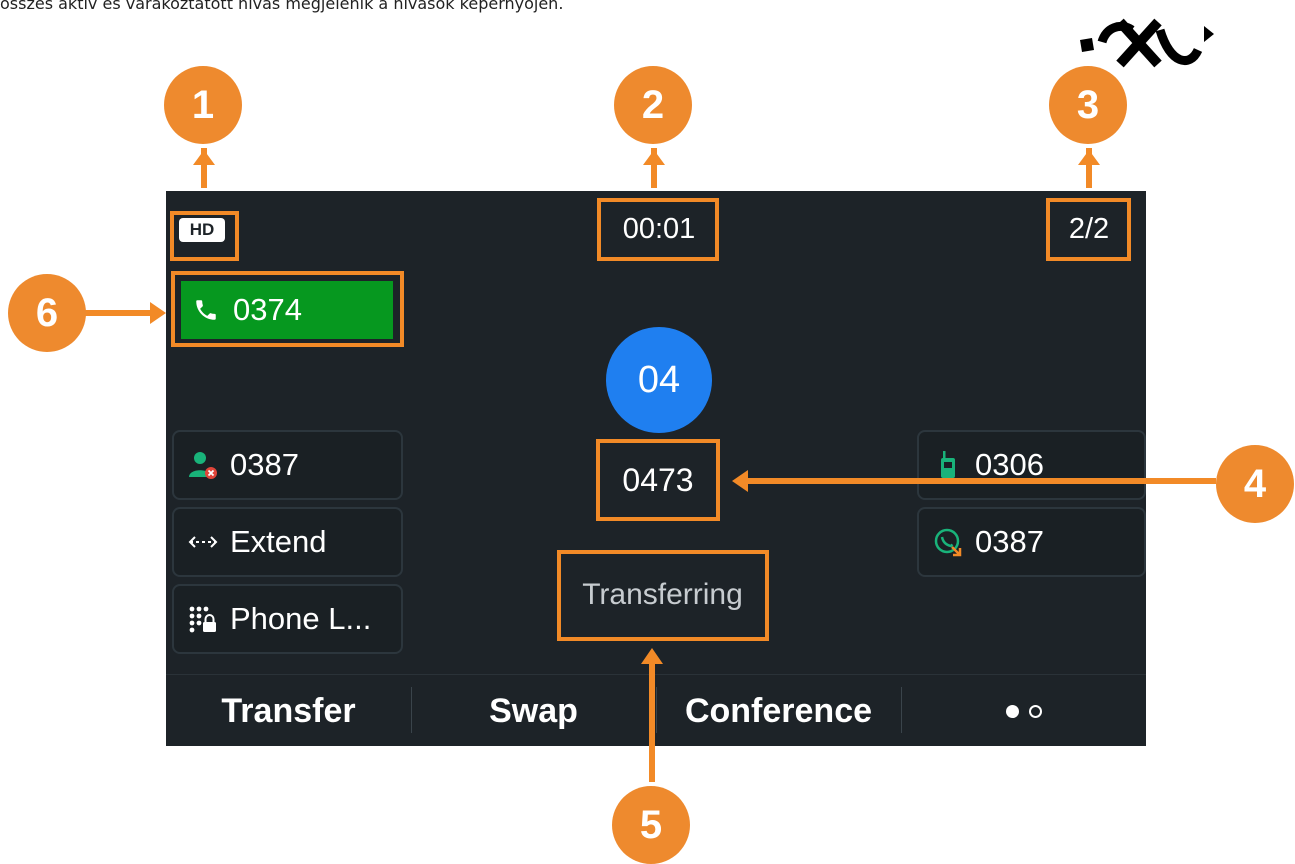 Image resolution: width=1295 pixels, height=864 pixels. Describe the element at coordinates (1088, 105) in the screenshot. I see `callout-3: 3` at that location.